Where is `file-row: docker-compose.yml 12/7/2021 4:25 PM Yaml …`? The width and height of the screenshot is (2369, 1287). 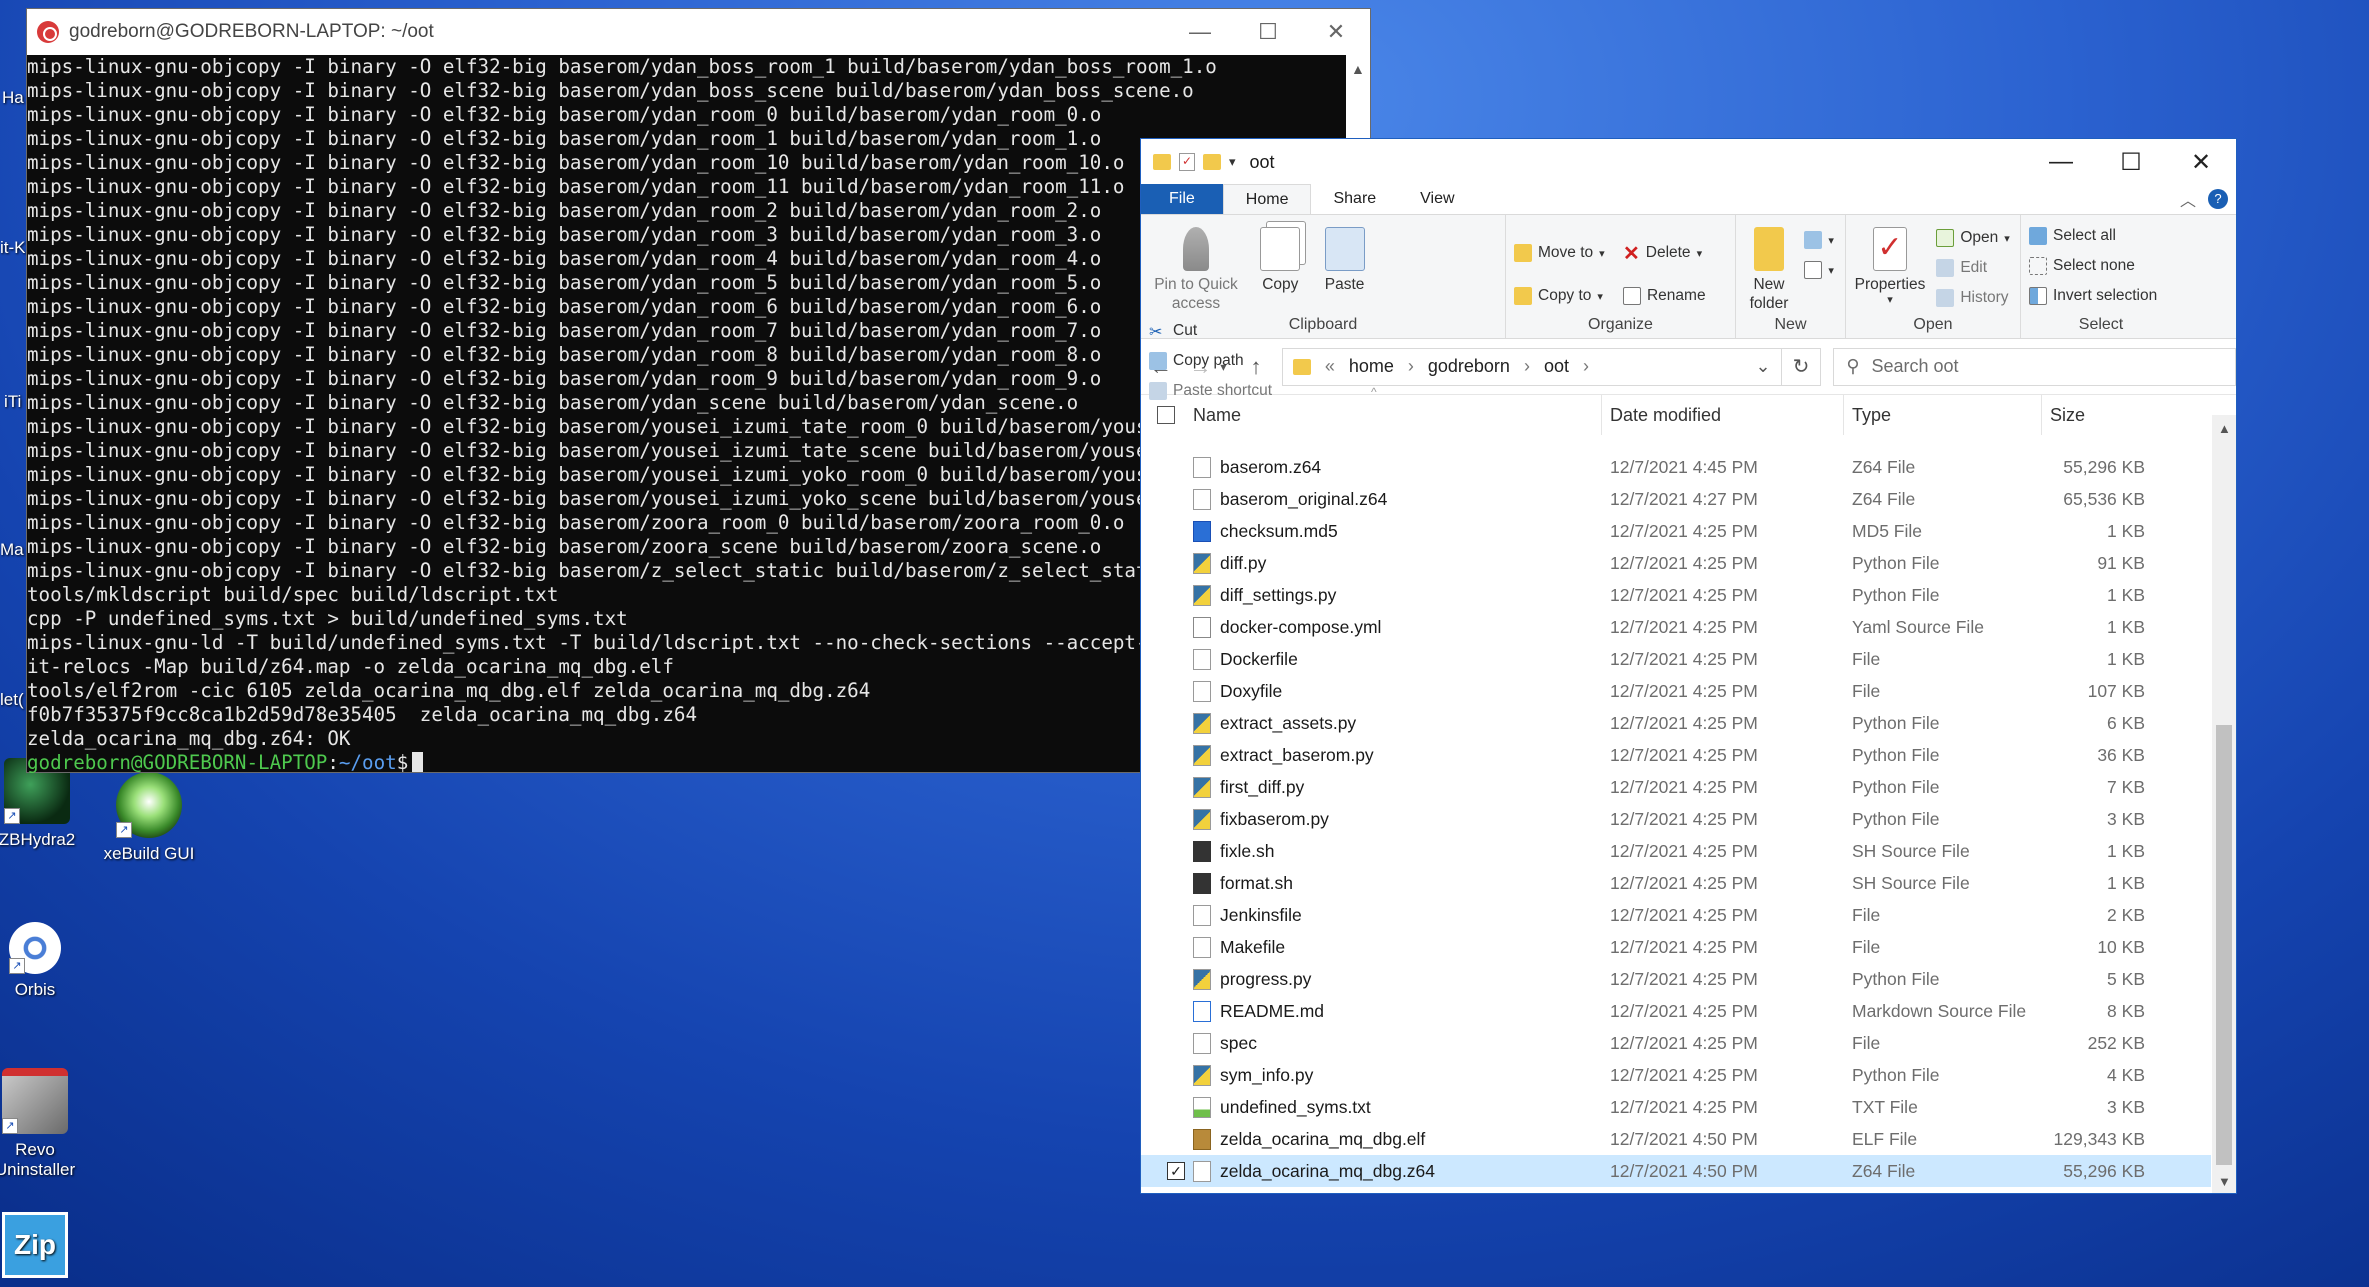 file-row: docker-compose.yml 12/7/2021 4:25 PM Yaml … is located at coordinates (1676, 627).